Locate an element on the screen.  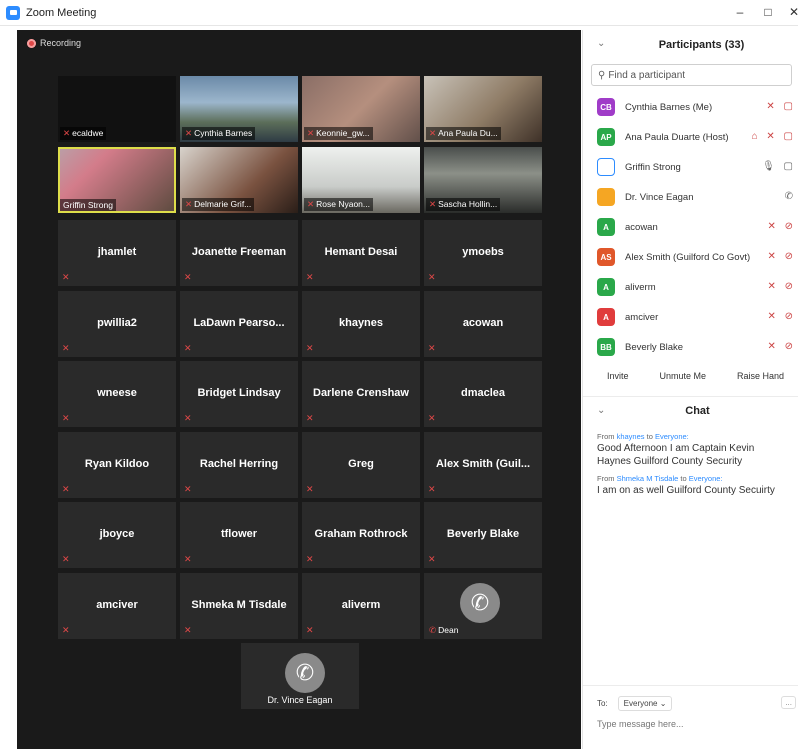
participant-search-input: ⚲ Find a participant is located at coordinates (691, 75).